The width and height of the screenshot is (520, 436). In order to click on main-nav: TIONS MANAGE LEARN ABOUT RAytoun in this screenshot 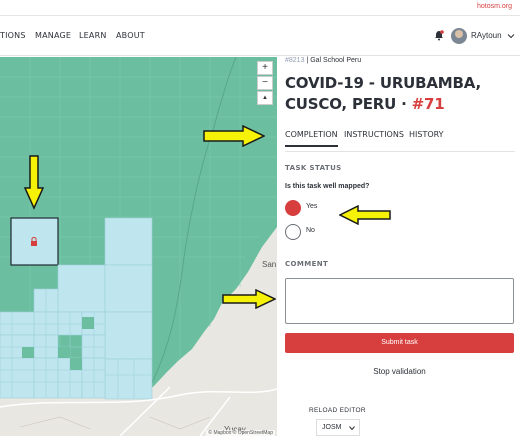, I will do `click(260, 36)`.